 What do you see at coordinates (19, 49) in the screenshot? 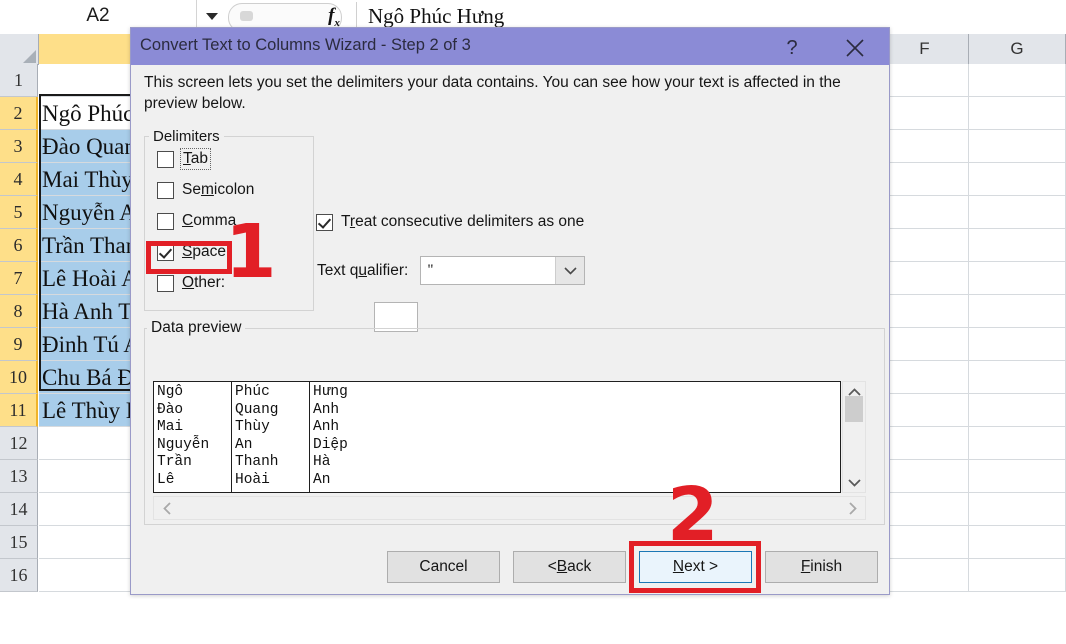
I see `select-all-corner` at bounding box center [19, 49].